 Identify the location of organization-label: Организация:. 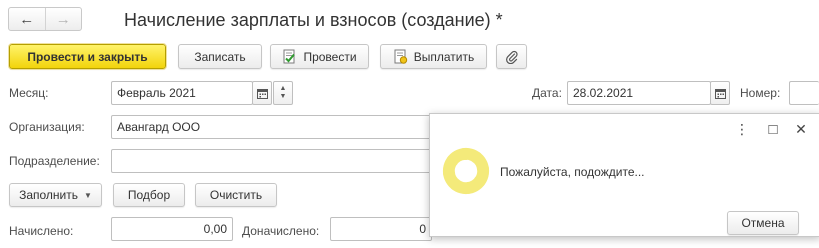
(47, 127).